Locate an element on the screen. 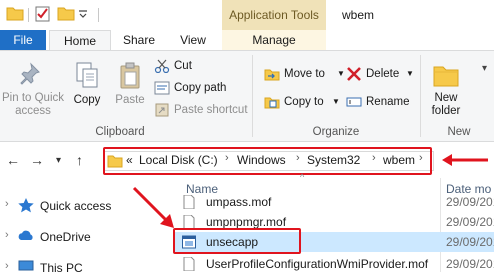 This screenshot has height=272, width=494. tab-file: File is located at coordinates (23, 40).